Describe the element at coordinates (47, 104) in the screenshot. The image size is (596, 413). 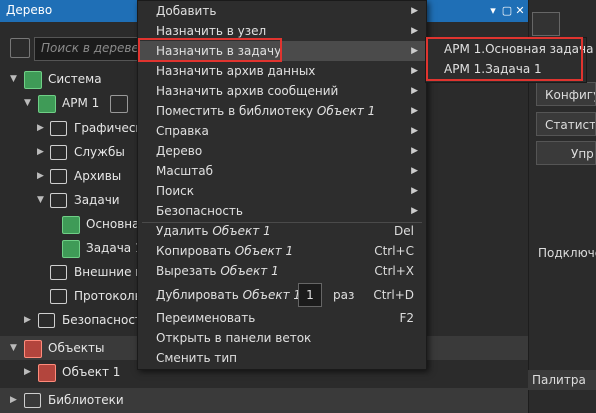
I see `workstation-icon` at that location.